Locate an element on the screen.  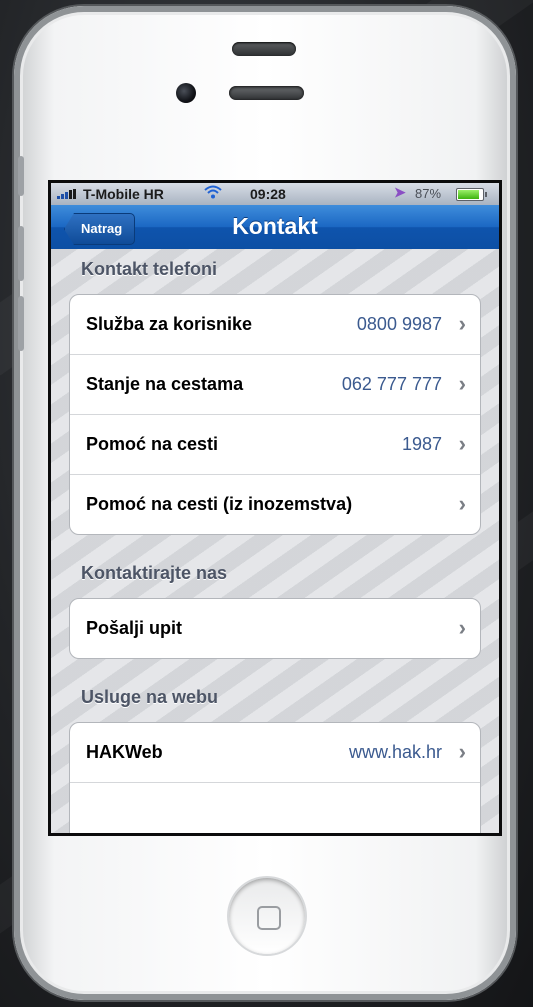
list-item-hakweb: HAKWeb www.hak.hr › is located at coordinates (275, 753).